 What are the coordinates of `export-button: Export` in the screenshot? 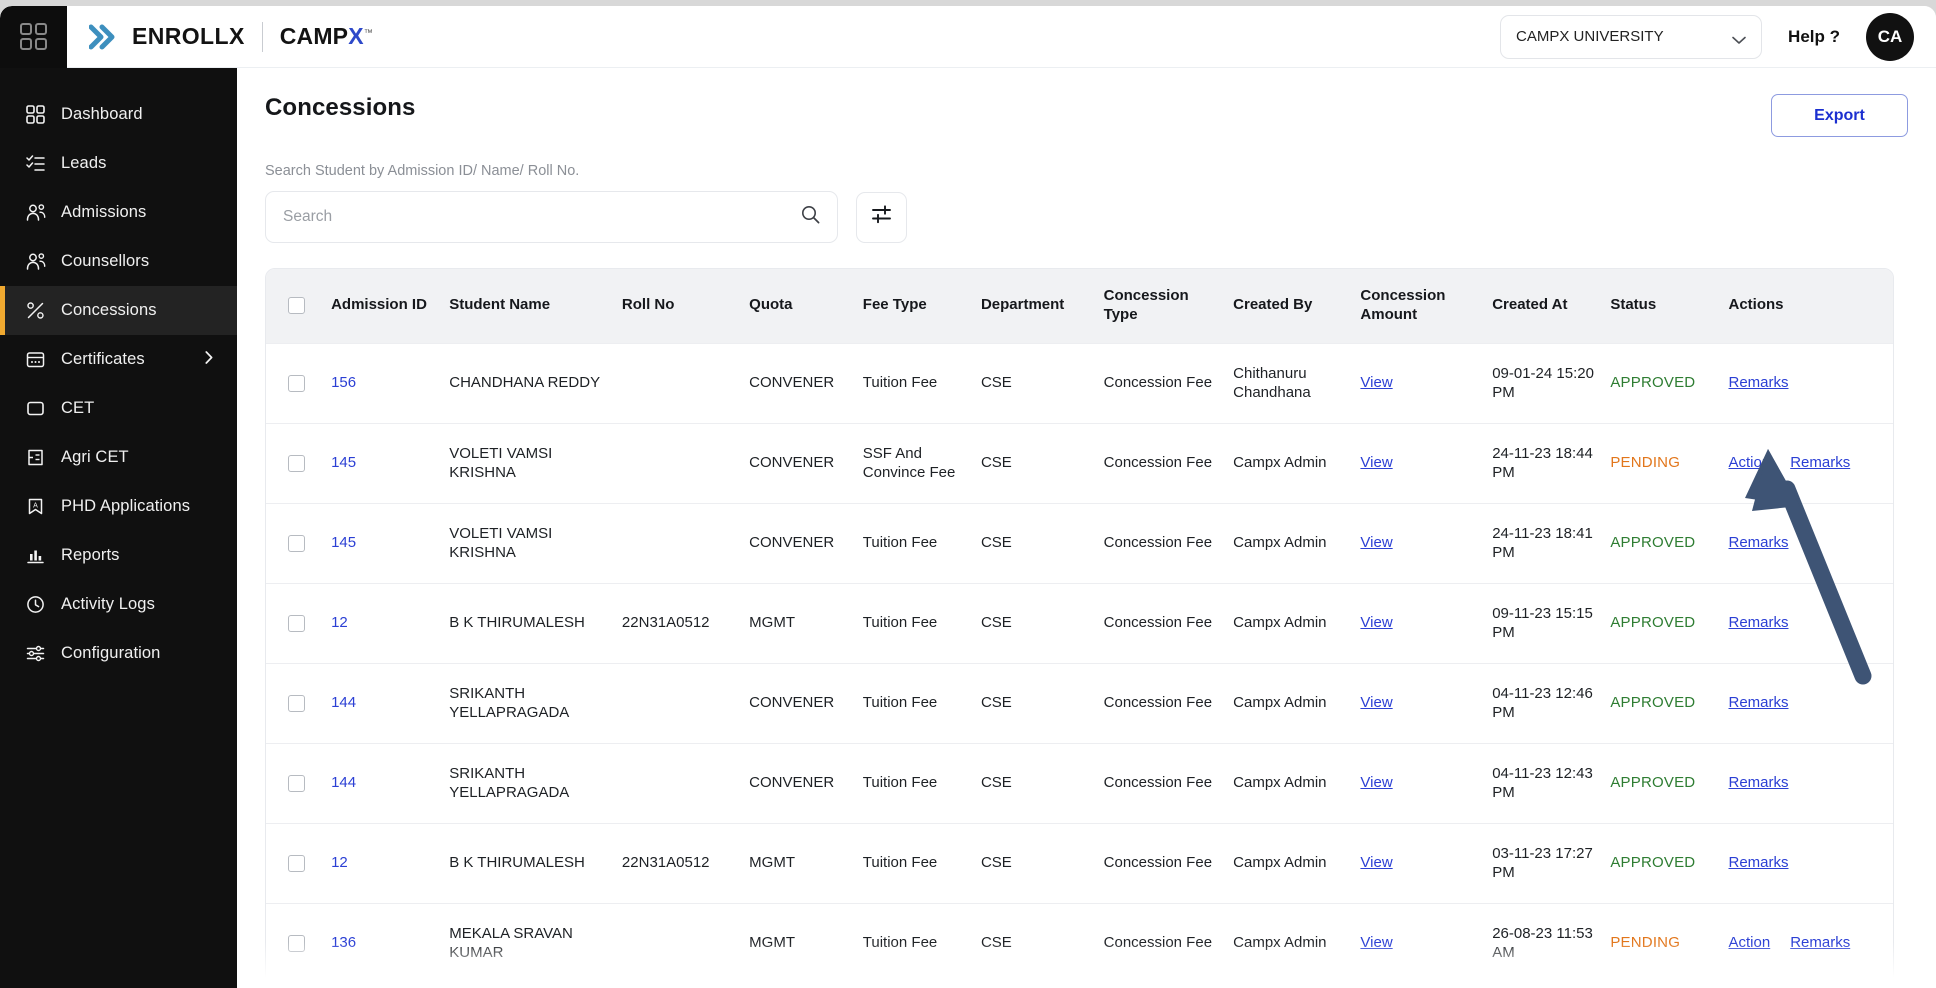 It's located at (1839, 115).